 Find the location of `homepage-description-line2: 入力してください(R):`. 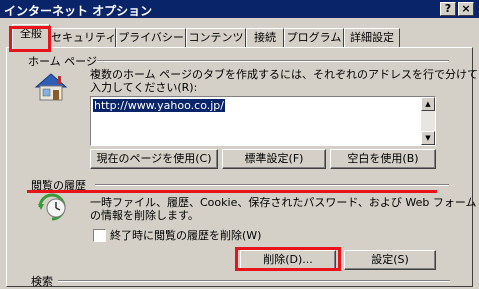

homepage-description-line2: 入力してください(R): is located at coordinates (144, 87).